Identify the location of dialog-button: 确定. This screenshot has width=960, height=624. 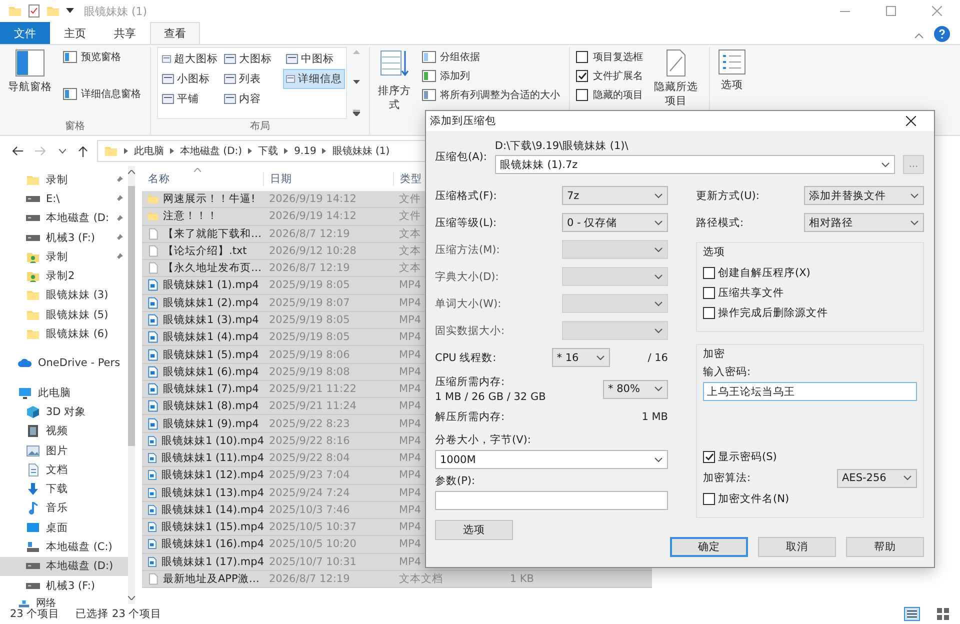
(709, 547).